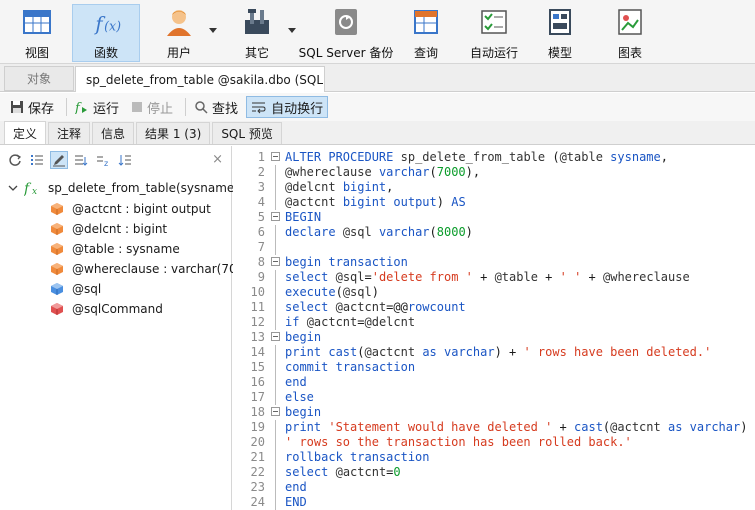  I want to click on ribbon-view-button: 视图, so click(37, 33).